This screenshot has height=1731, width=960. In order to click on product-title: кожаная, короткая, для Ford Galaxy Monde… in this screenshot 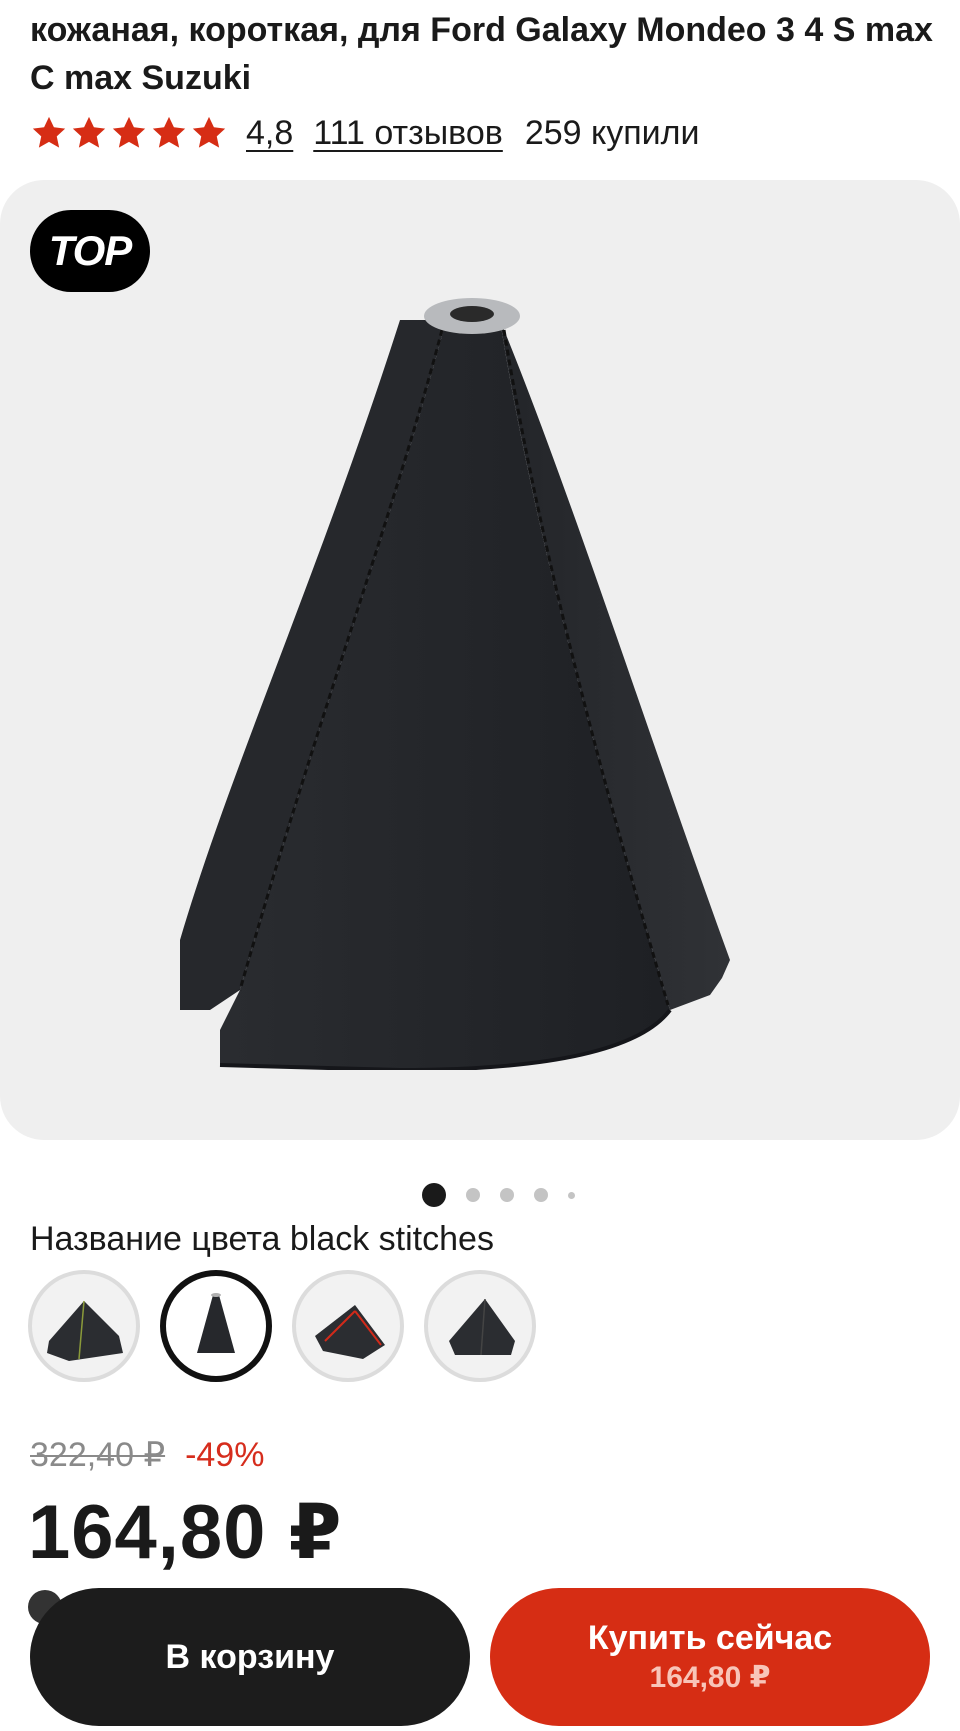, I will do `click(481, 54)`.